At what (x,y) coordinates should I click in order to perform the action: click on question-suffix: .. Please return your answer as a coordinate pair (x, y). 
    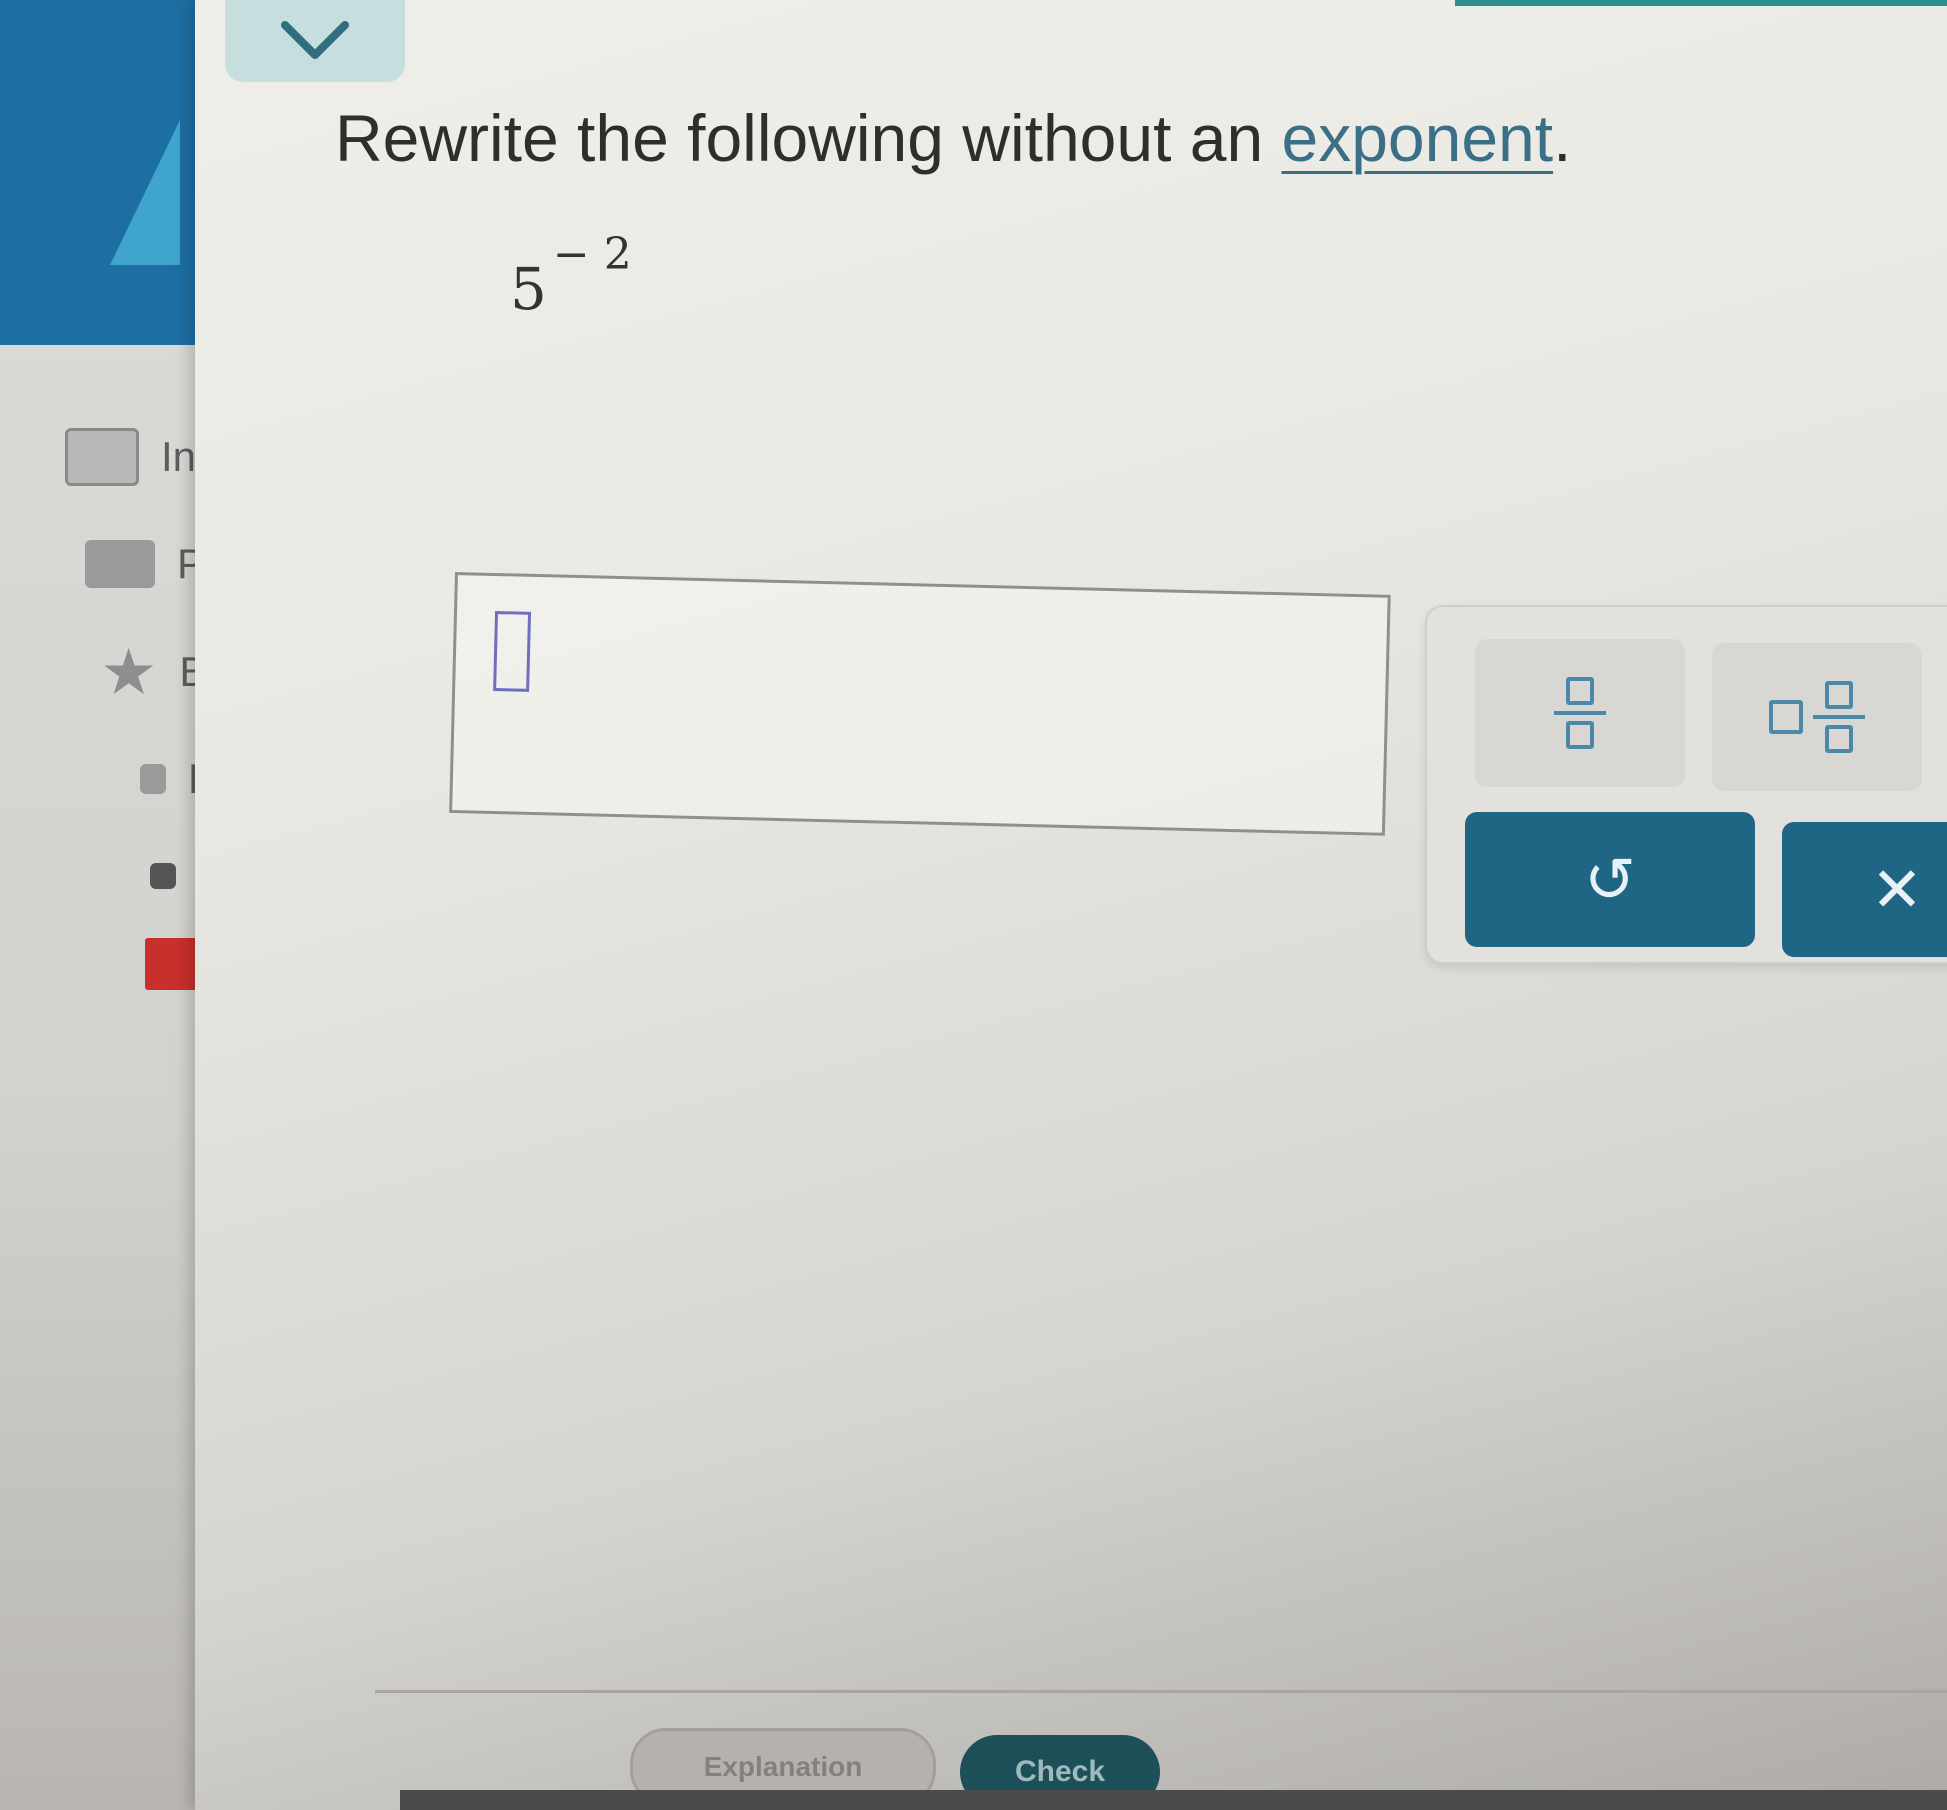
    Looking at the image, I should click on (1562, 138).